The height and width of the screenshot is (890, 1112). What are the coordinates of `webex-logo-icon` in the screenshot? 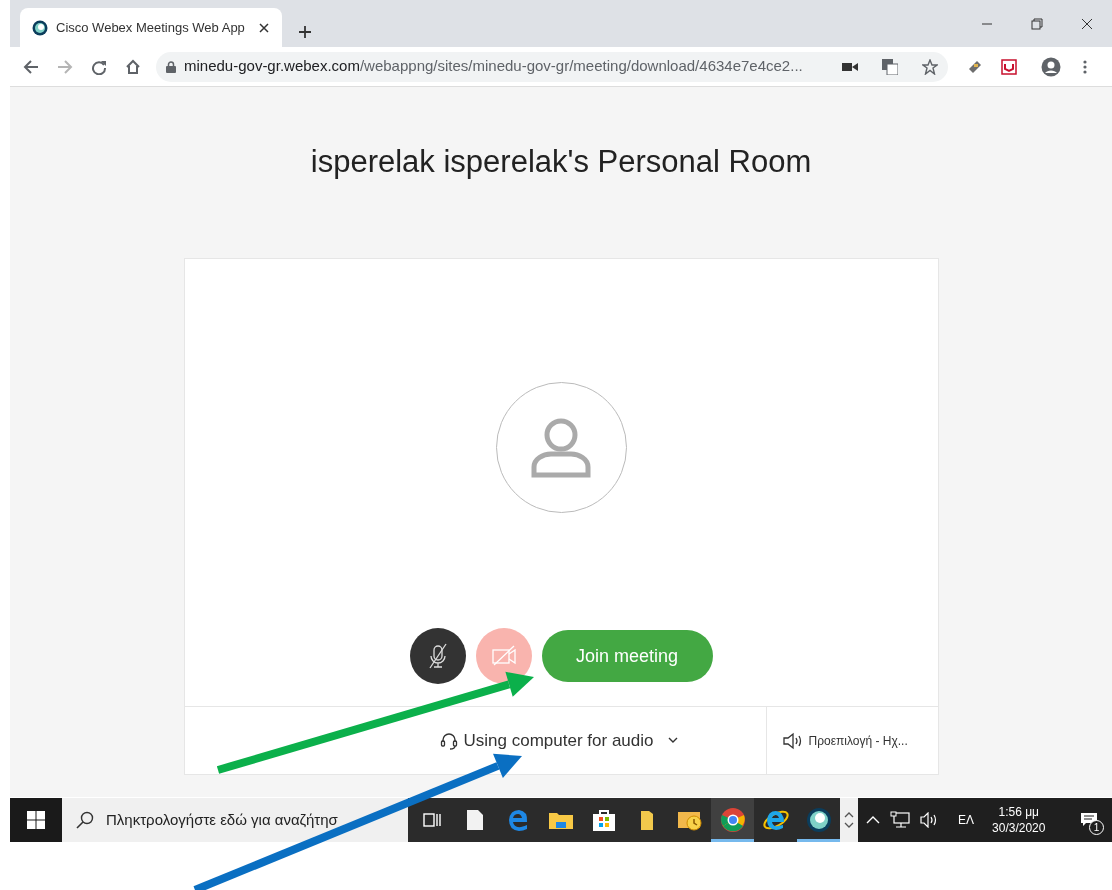 It's located at (40, 27).